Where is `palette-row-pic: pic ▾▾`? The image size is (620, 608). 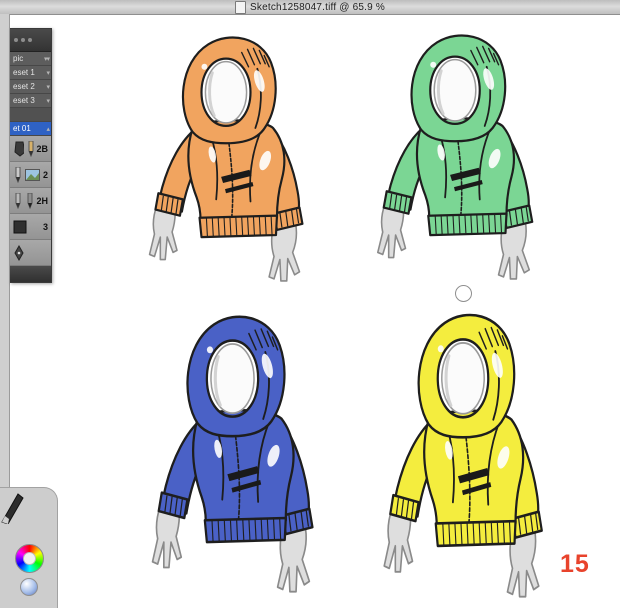 palette-row-pic: pic ▾▾ is located at coordinates (30, 59).